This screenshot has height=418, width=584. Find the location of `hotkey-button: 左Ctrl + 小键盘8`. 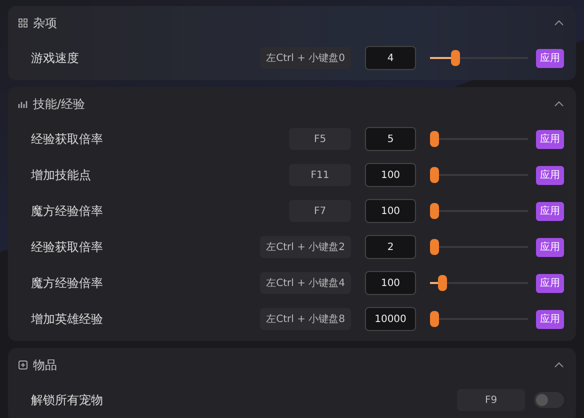

hotkey-button: 左Ctrl + 小键盘8 is located at coordinates (305, 319).